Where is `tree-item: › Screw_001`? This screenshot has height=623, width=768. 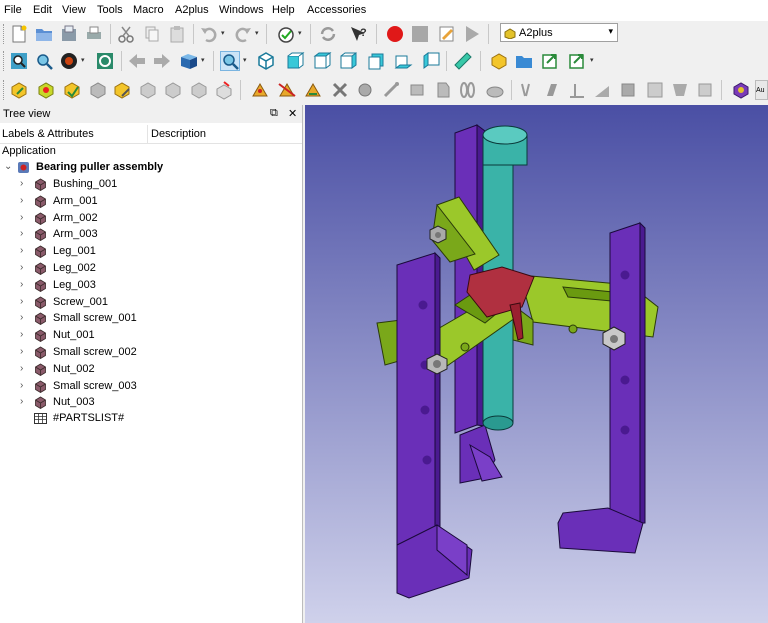
tree-item: › Screw_001 is located at coordinates (151, 302).